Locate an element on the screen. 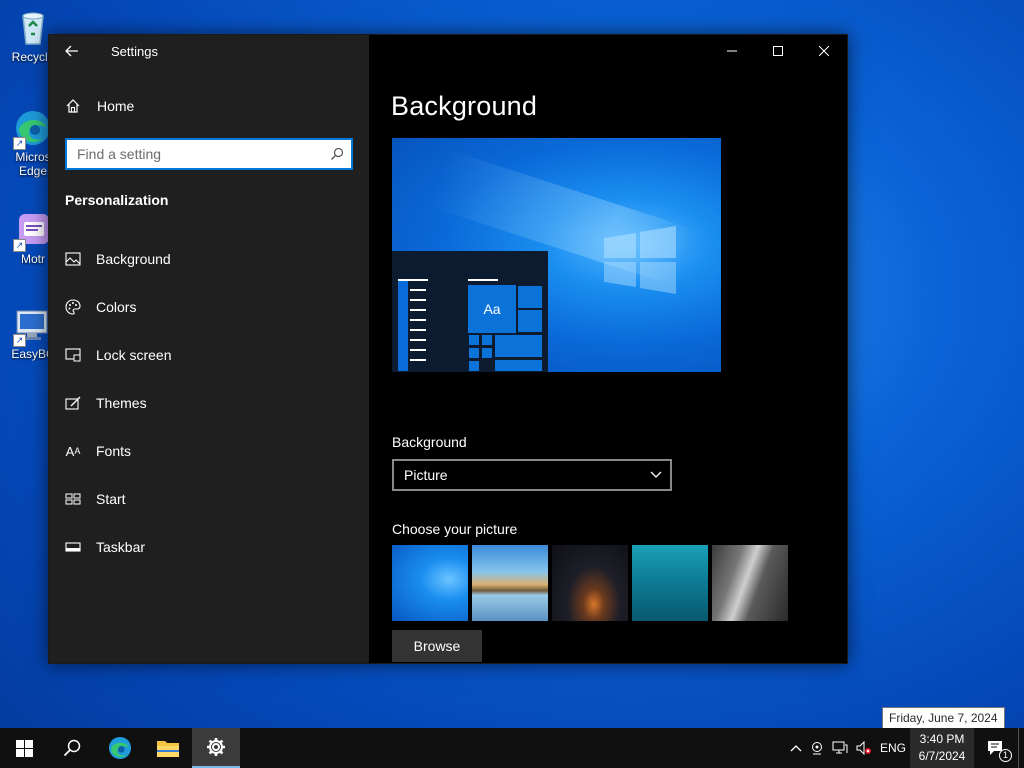  picture-thumbnail-underwater is located at coordinates (670, 583).